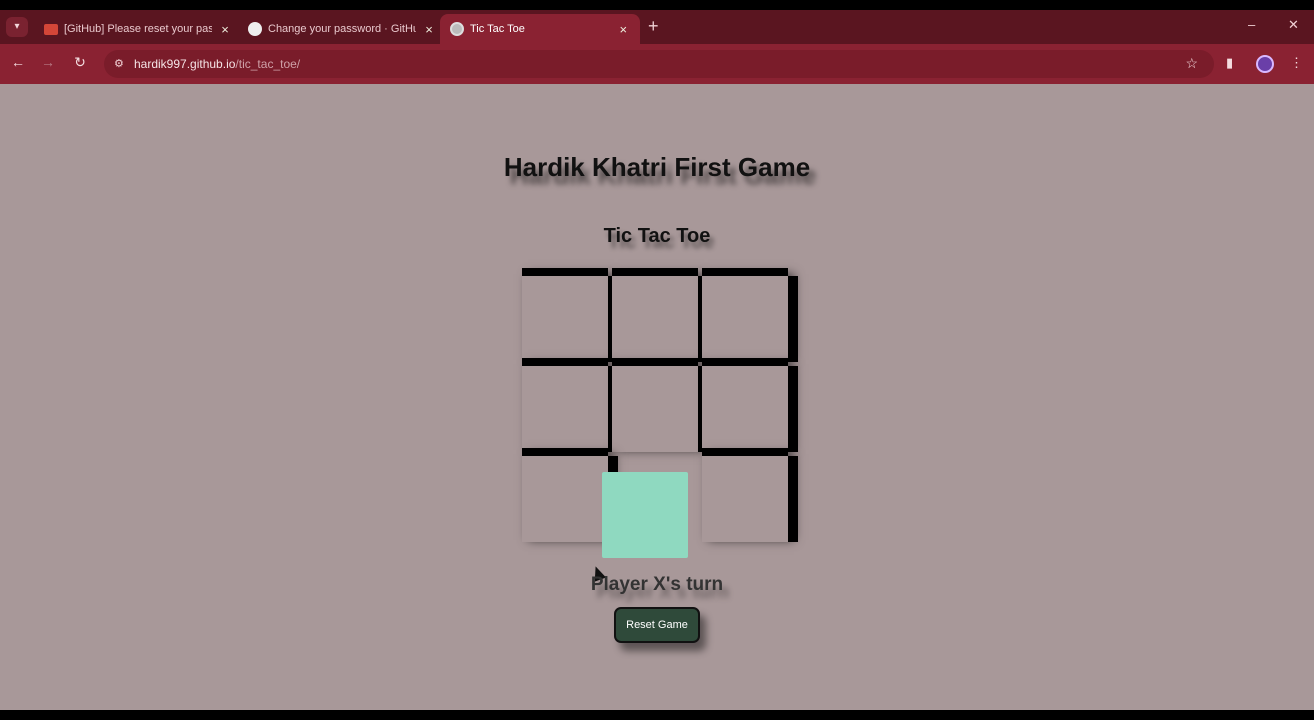  What do you see at coordinates (48, 62) in the screenshot?
I see `forward-icon: →` at bounding box center [48, 62].